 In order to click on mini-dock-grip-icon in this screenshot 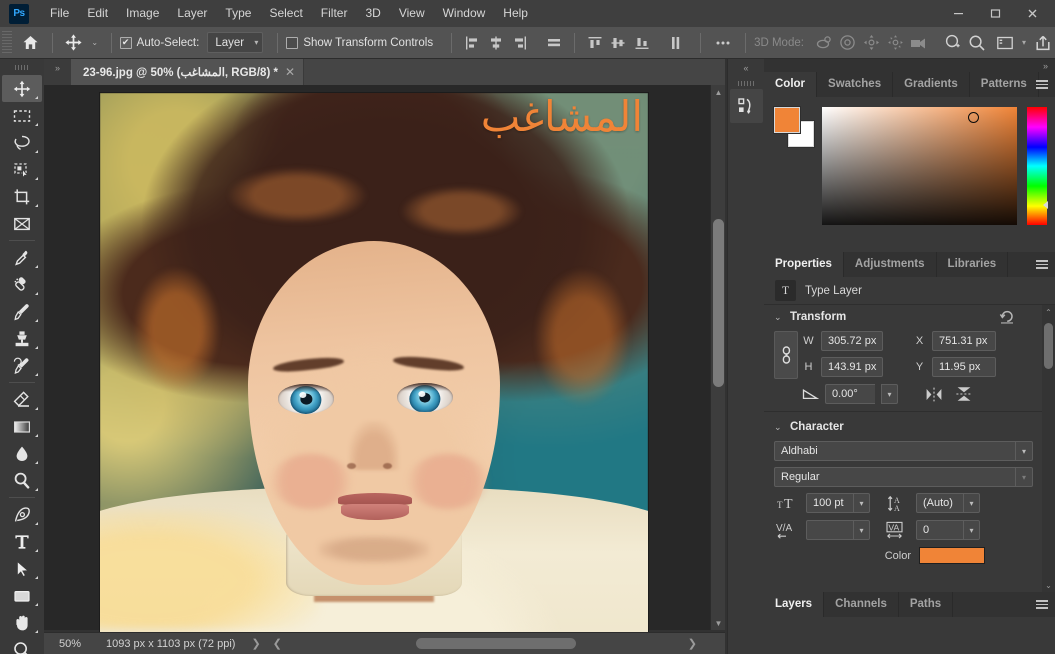, I will do `click(746, 83)`.